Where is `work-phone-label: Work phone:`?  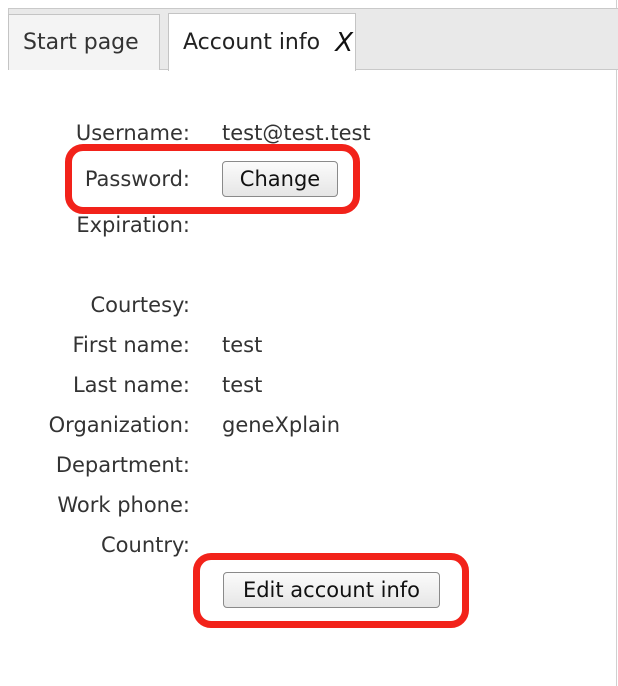 work-phone-label: Work phone: is located at coordinates (123, 505).